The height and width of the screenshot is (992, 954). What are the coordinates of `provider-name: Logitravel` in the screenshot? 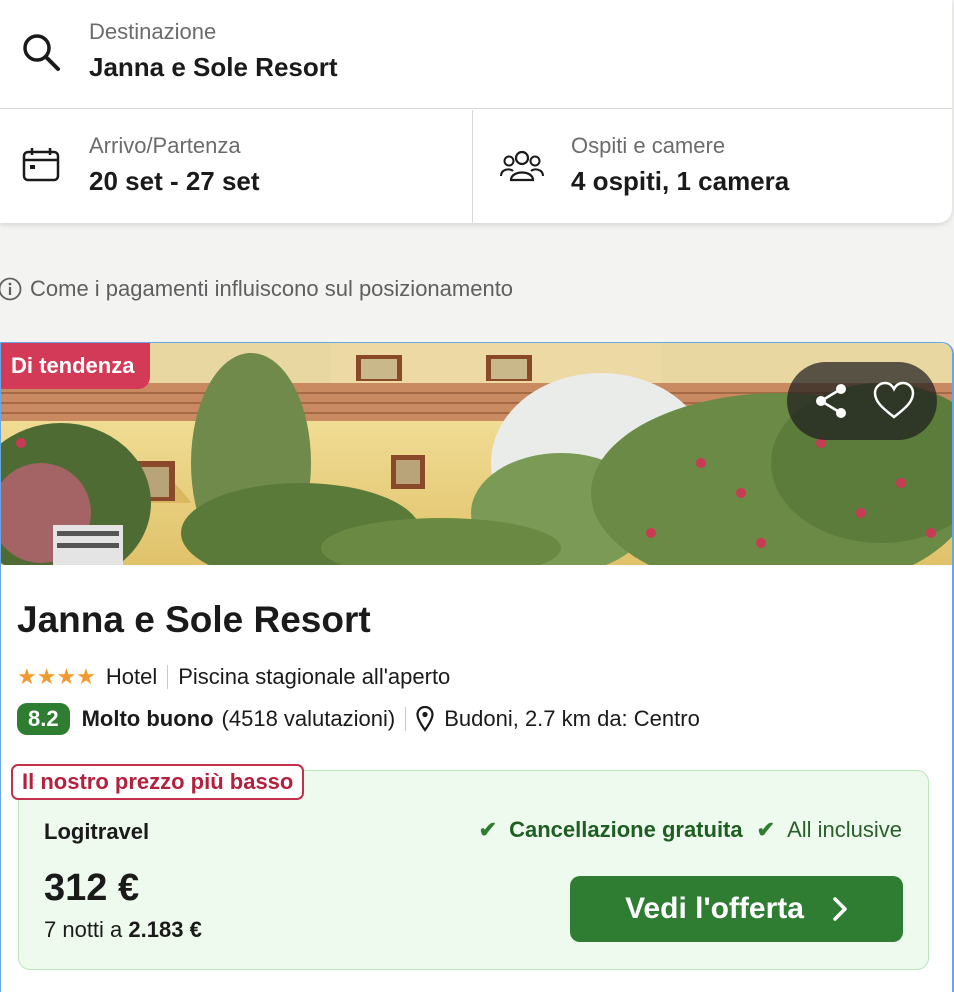 It's located at (97, 831).